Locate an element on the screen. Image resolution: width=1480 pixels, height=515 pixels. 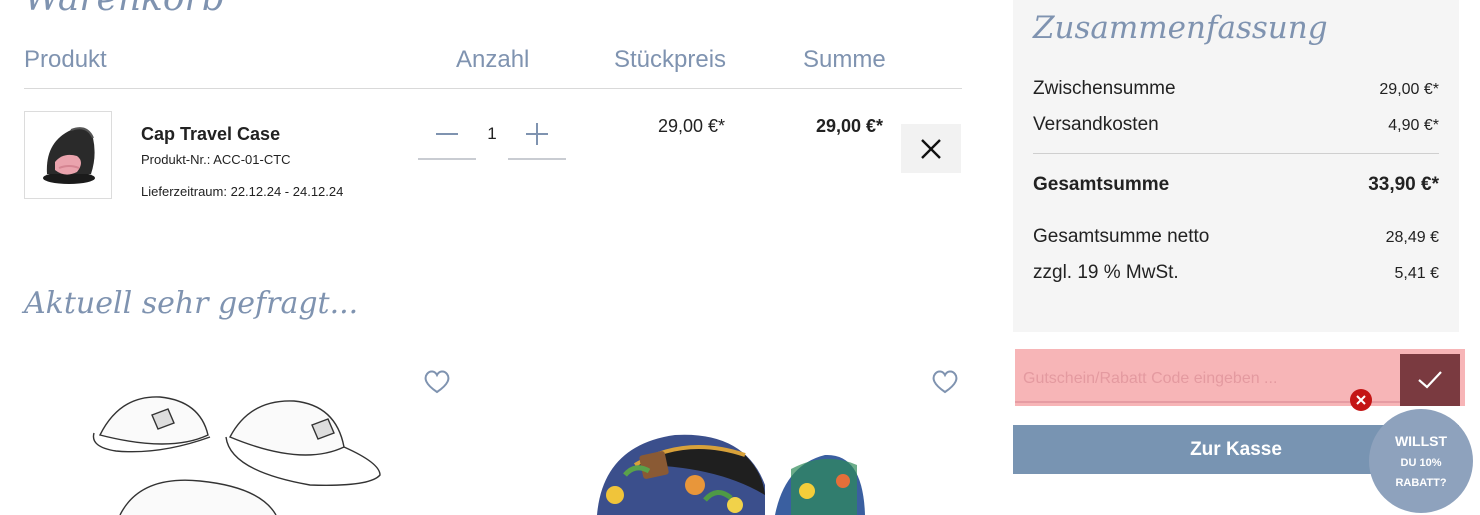
plus-icon is located at coordinates (537, 134).